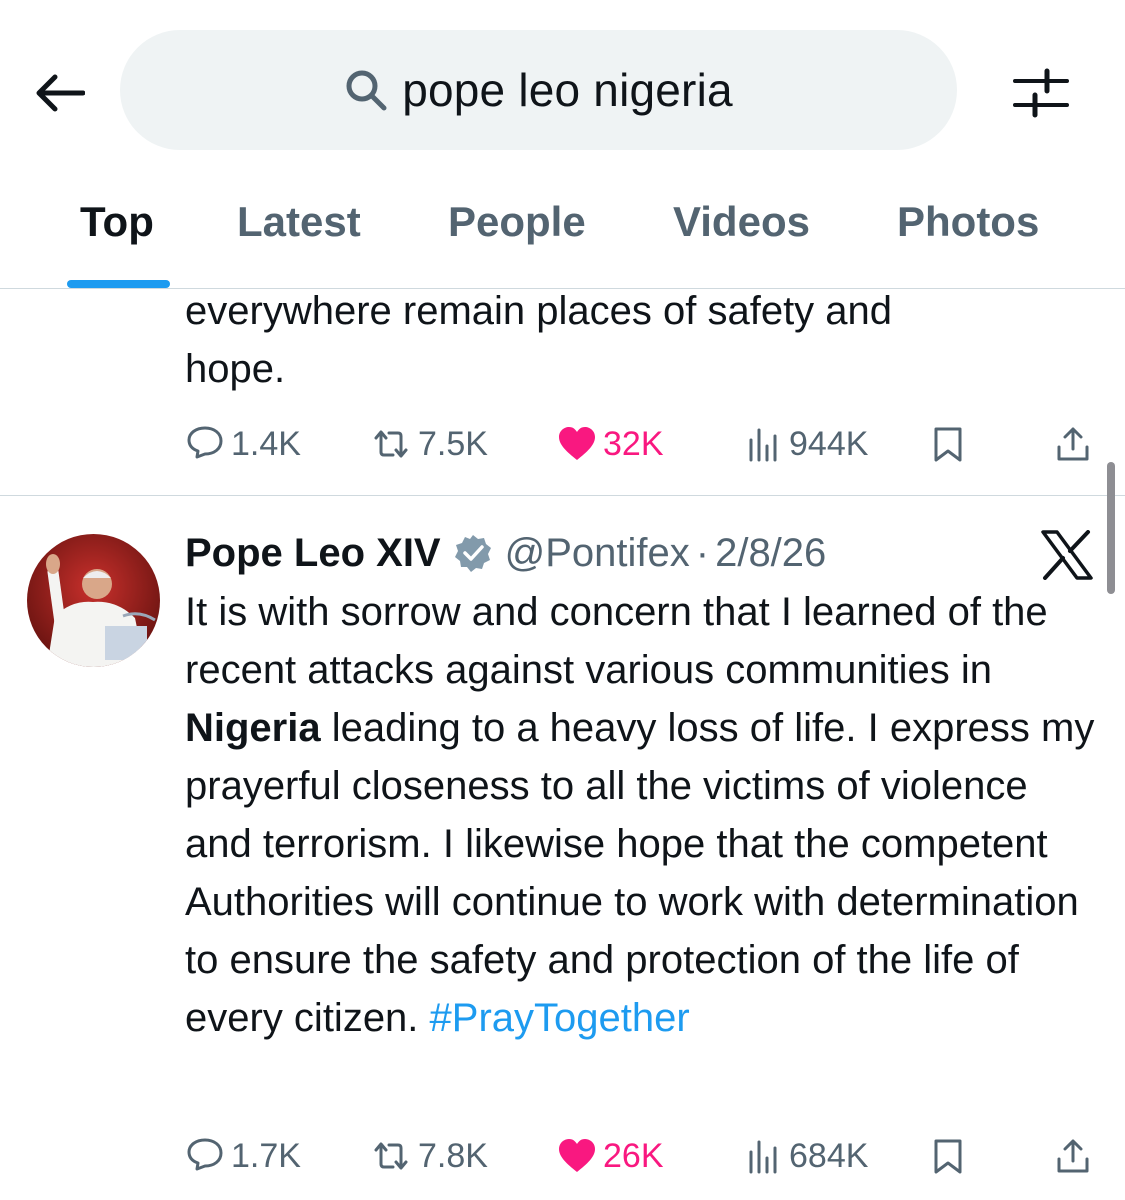 The image size is (1125, 1200). I want to click on tab-photos: Photos, so click(968, 222).